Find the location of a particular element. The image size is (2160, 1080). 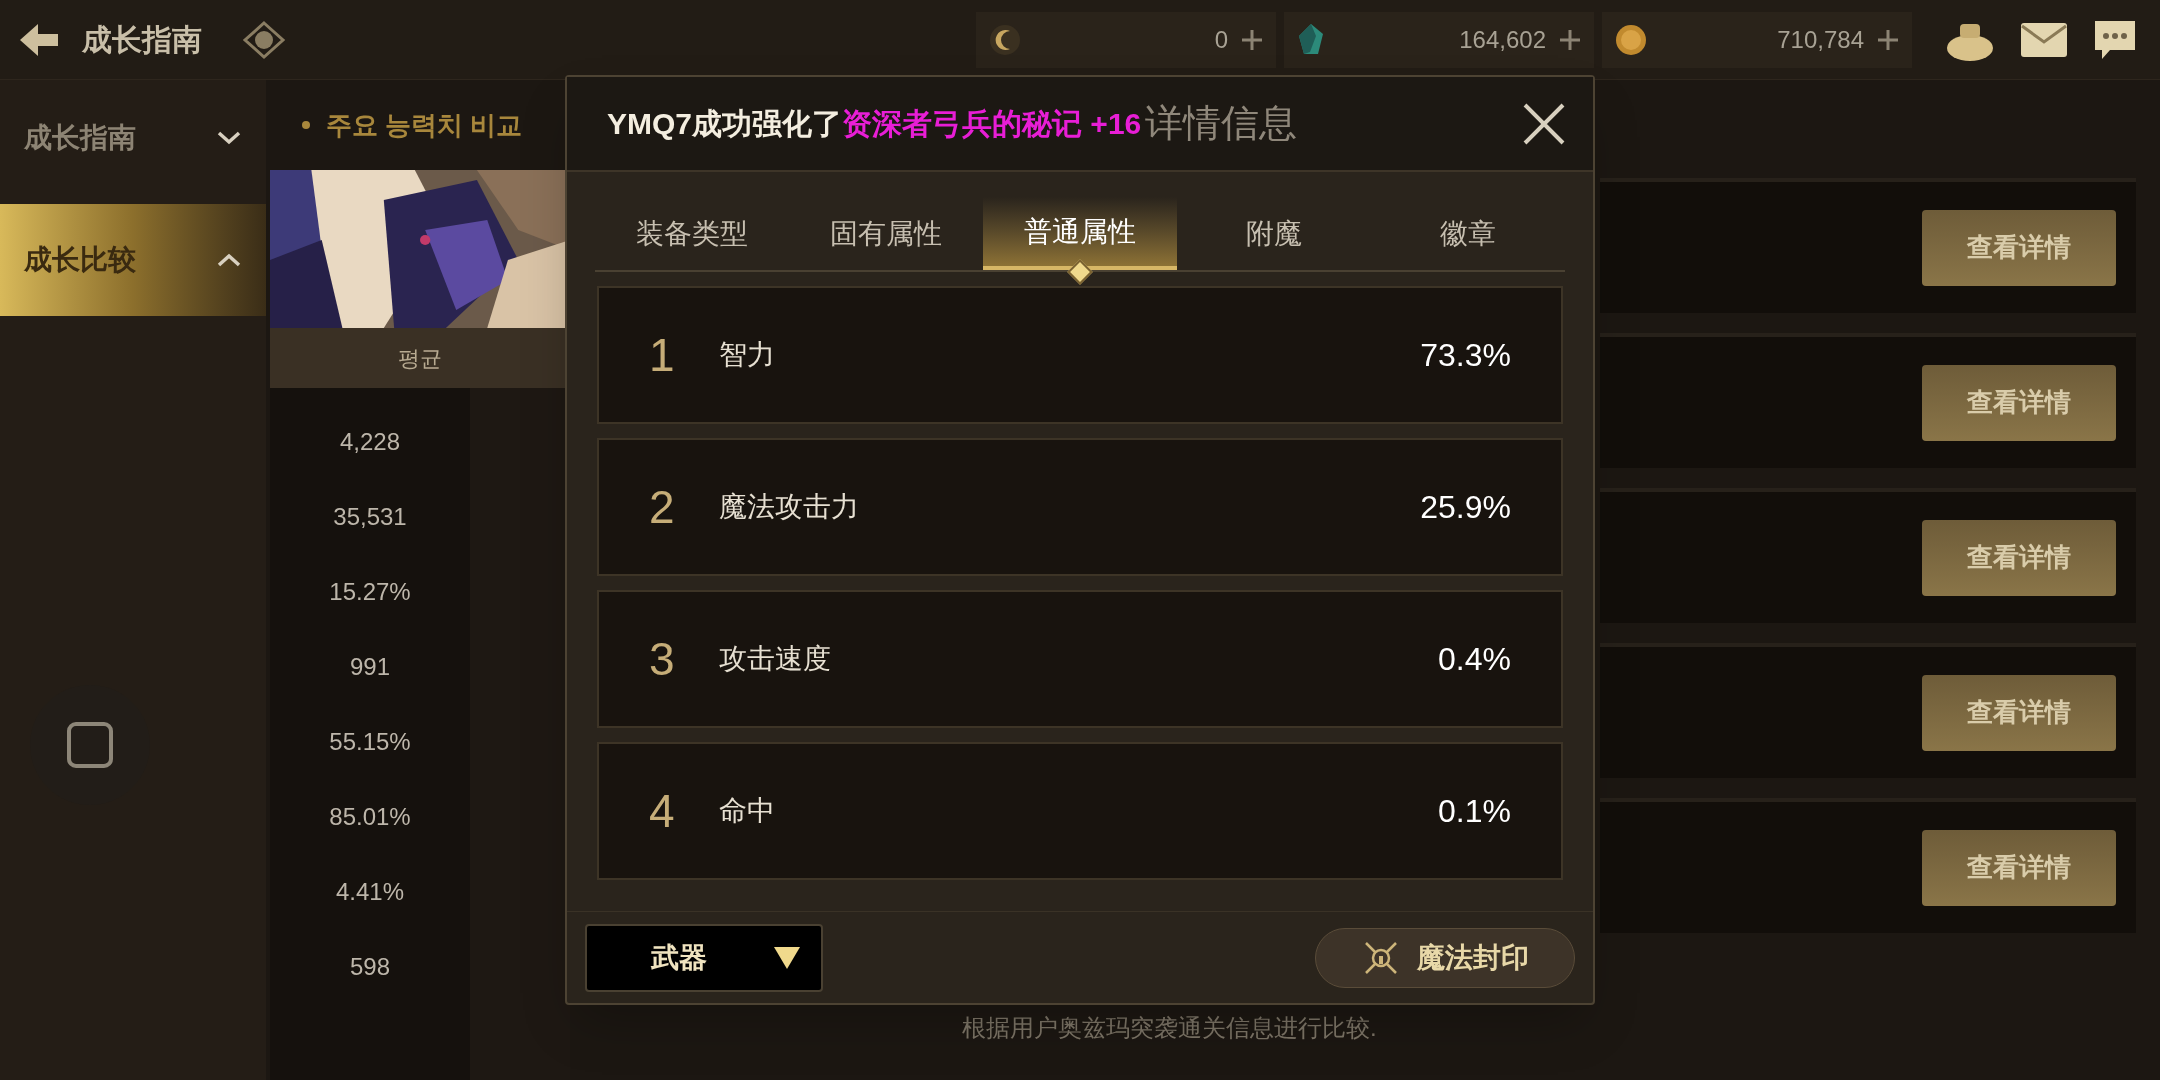

currency-amount: 0 is located at coordinates (1221, 39).